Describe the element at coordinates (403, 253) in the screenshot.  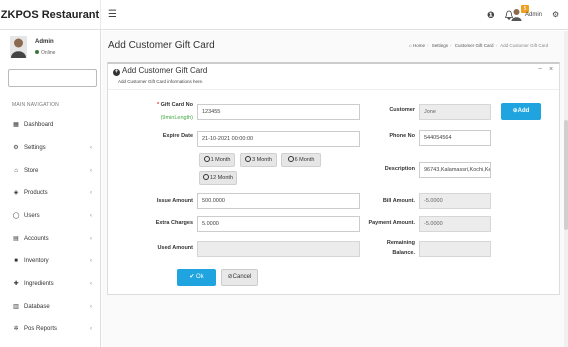
I see `remaining-balance-label-line2: Balance.` at that location.